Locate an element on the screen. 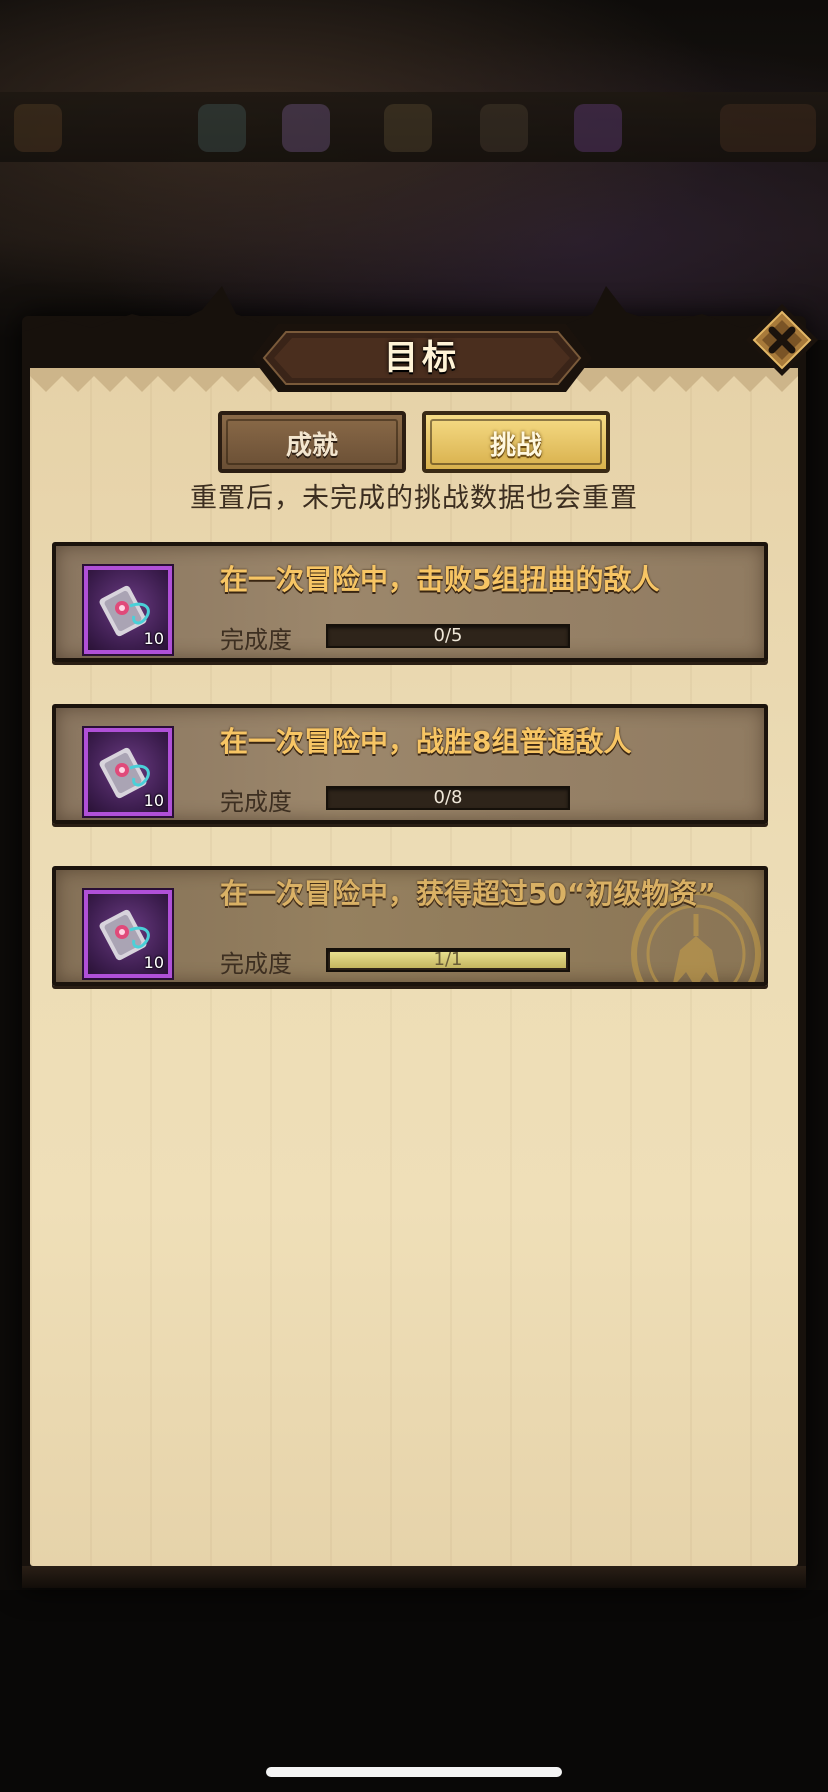 The height and width of the screenshot is (1792, 828). progress-bar: 0/5 is located at coordinates (448, 636).